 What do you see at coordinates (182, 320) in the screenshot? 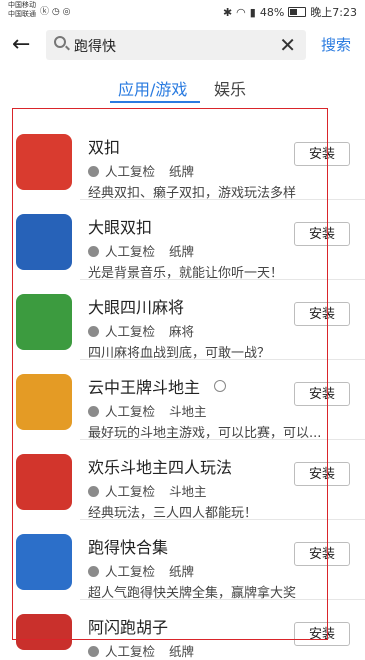
I see `list-item: 大眼四川麻将 人工复检 麻将 四川麻将血战到底，可敢一战？ 安装` at bounding box center [182, 320].